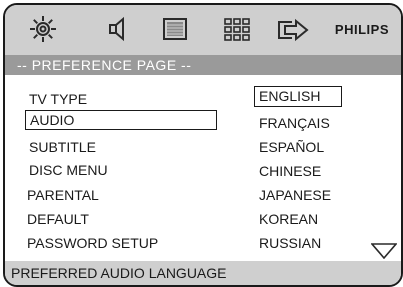 The image size is (403, 287). What do you see at coordinates (294, 123) in the screenshot?
I see `option-francais: FRANÇAIS` at bounding box center [294, 123].